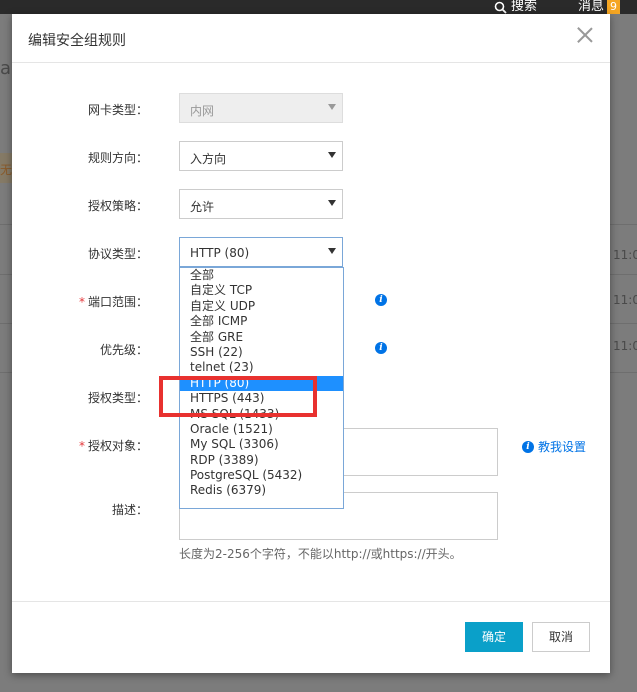 The width and height of the screenshot is (637, 692). I want to click on dropdown-option: 全部, so click(261, 275).